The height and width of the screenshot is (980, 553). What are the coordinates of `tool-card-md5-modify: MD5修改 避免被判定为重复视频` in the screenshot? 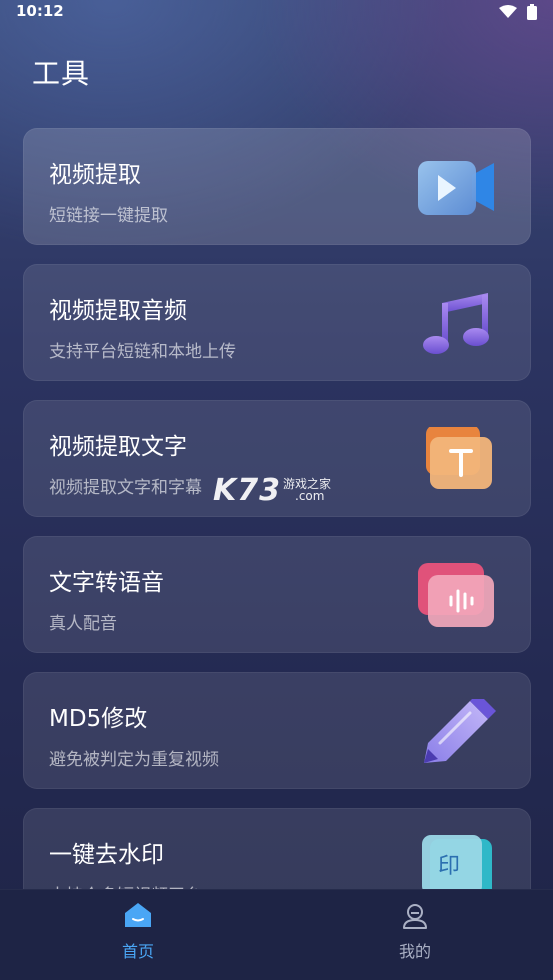 It's located at (277, 730).